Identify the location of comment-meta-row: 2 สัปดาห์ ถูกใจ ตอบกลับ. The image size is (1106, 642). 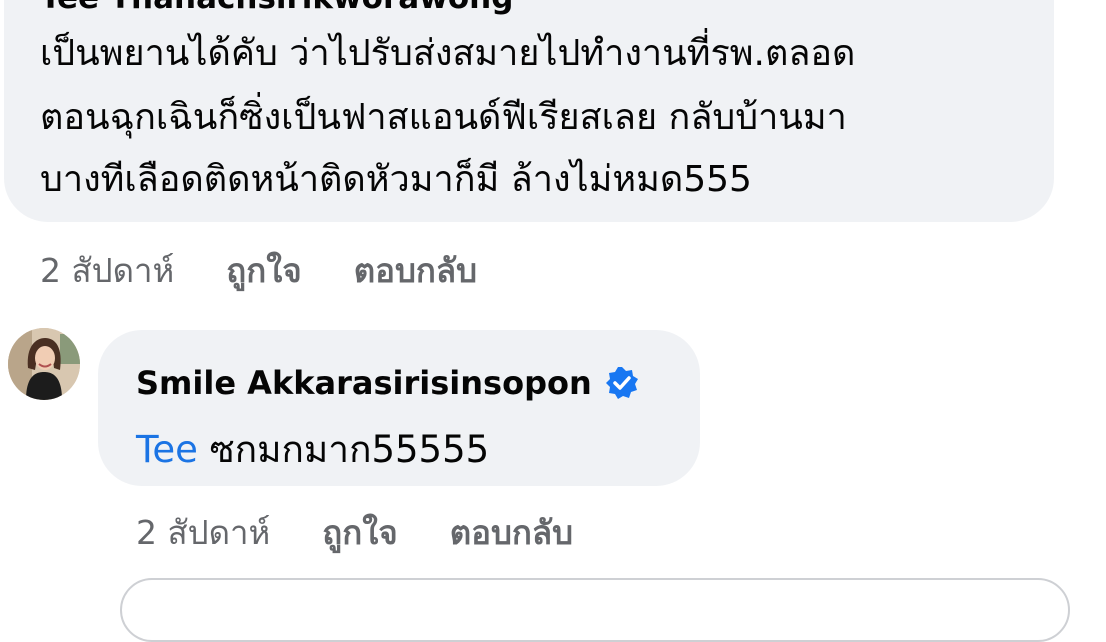
(284, 270).